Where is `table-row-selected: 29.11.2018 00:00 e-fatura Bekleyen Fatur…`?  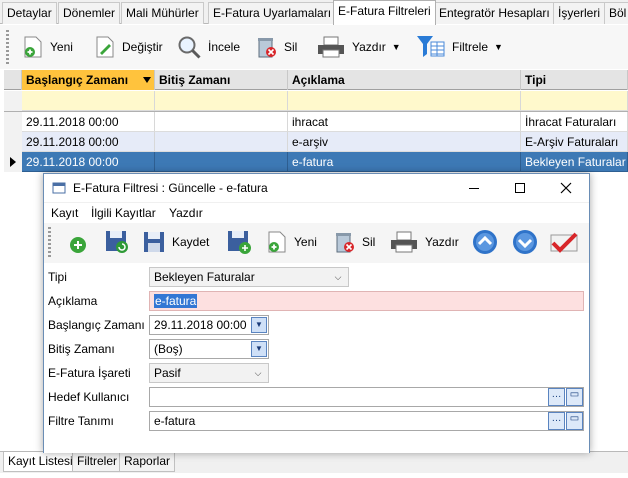 table-row-selected: 29.11.2018 00:00 e-fatura Bekleyen Fatur… is located at coordinates (316, 162).